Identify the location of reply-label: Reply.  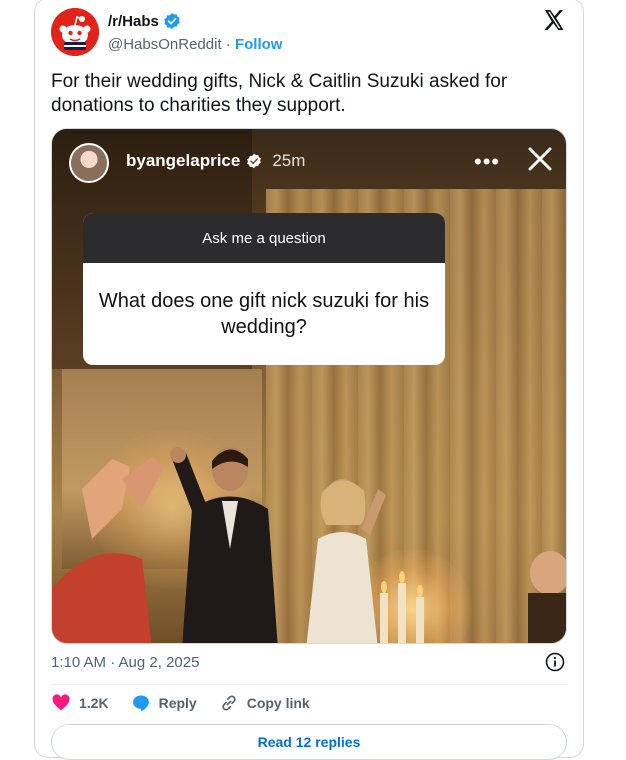
(177, 703).